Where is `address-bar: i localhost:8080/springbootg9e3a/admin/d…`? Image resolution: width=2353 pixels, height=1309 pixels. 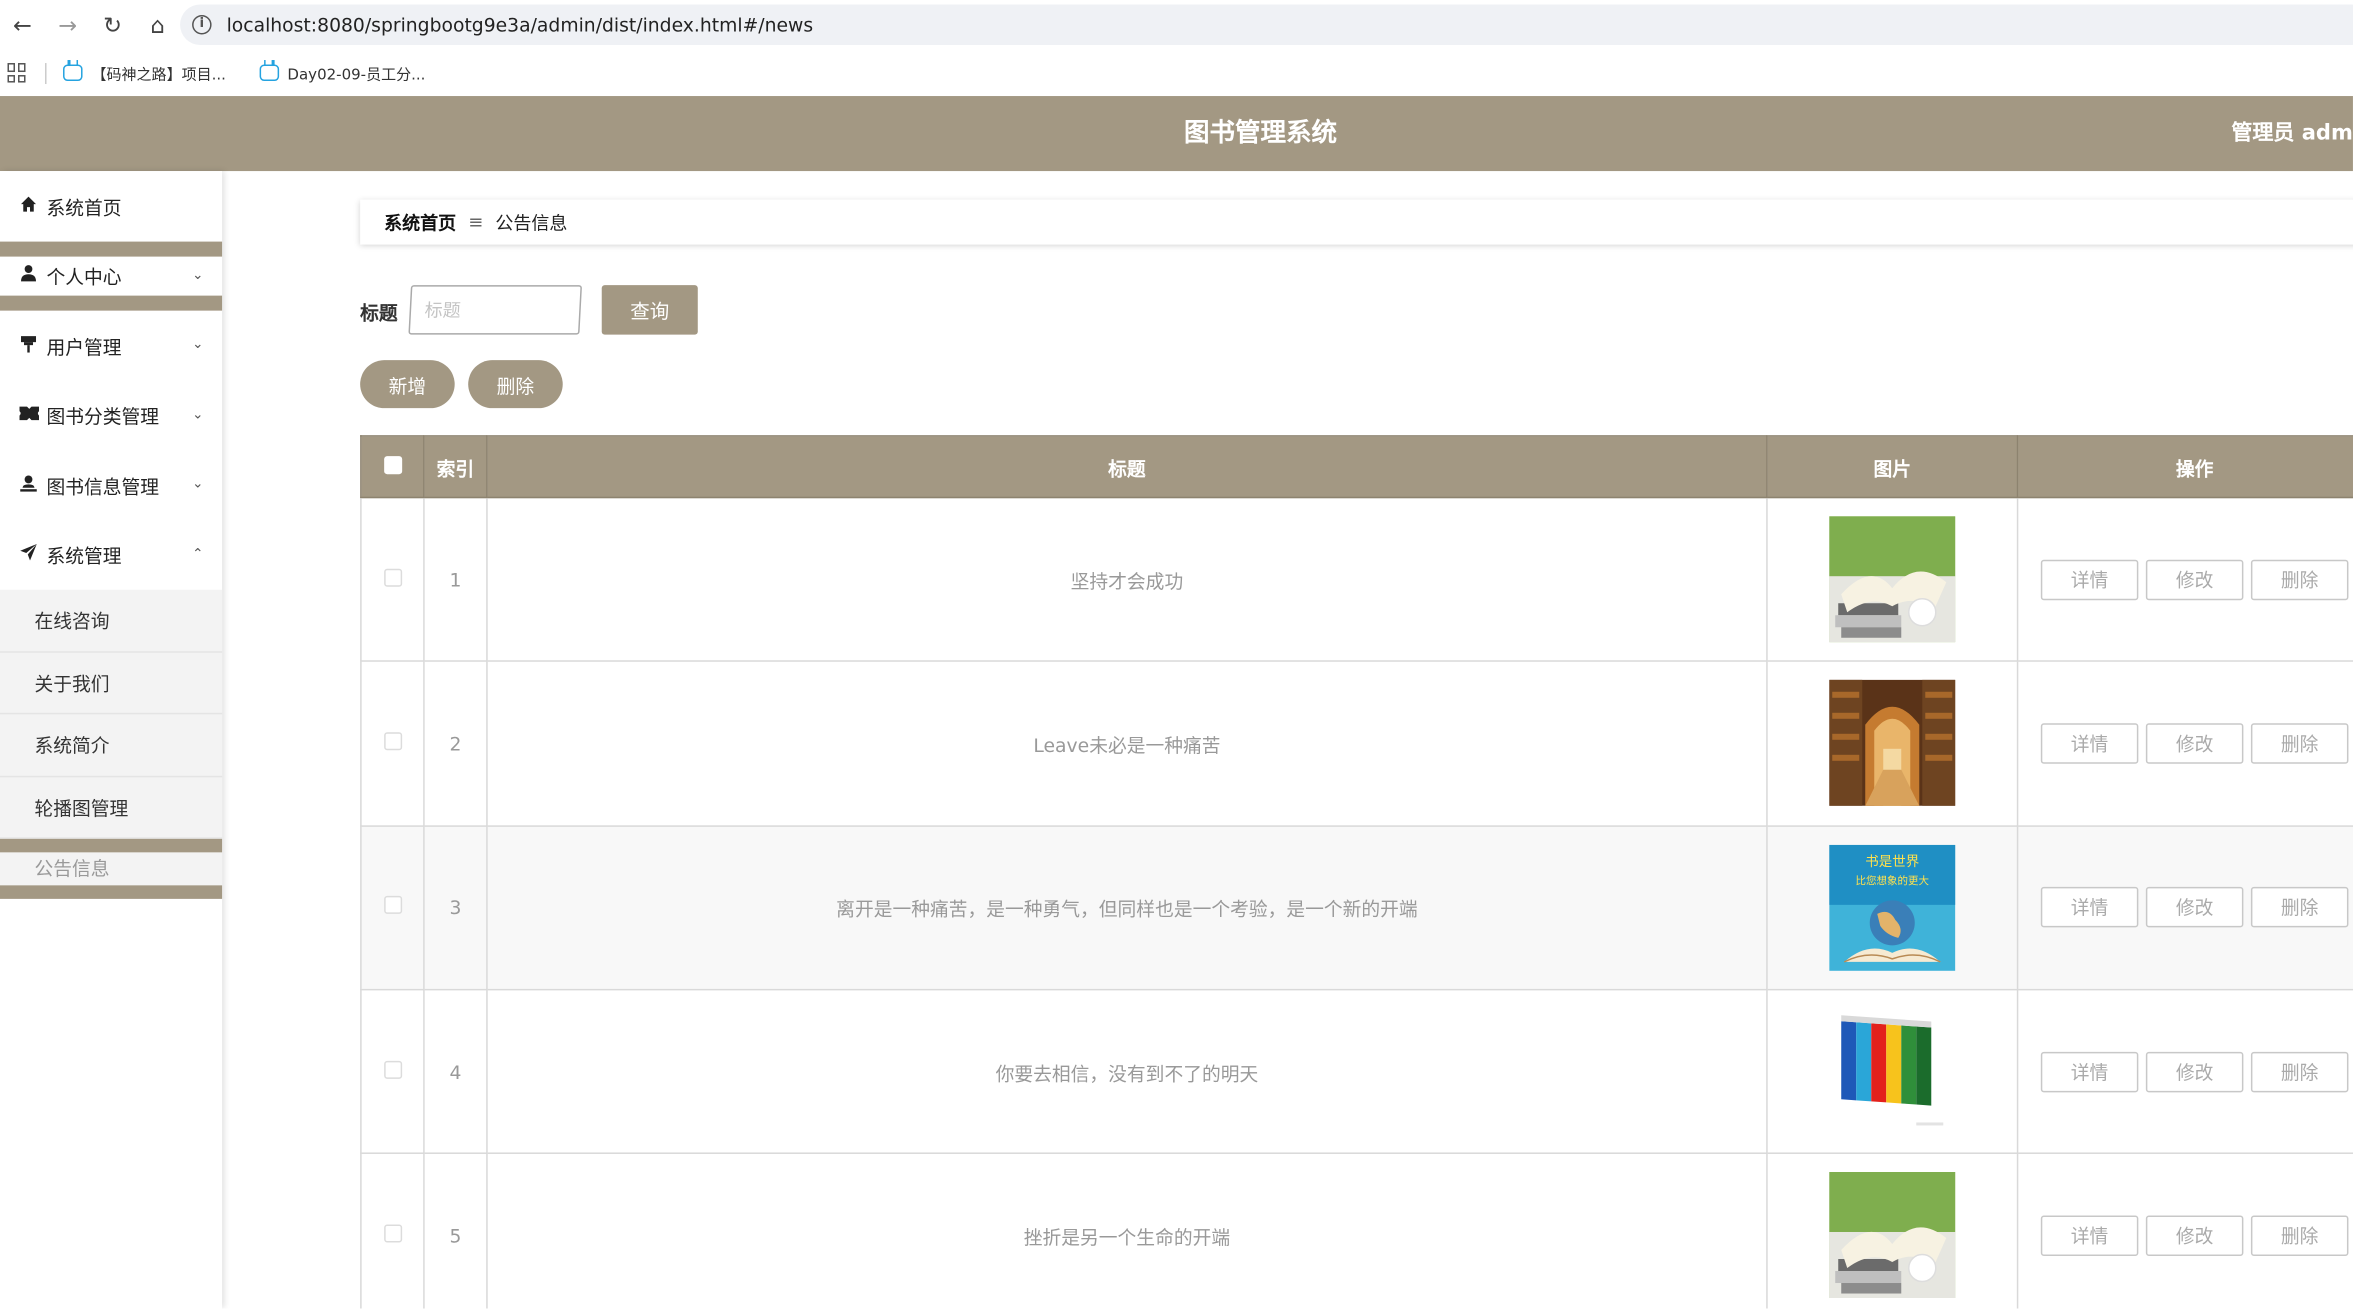
address-bar: i localhost:8080/springbootg9e3a/admin/d… is located at coordinates (1266, 25).